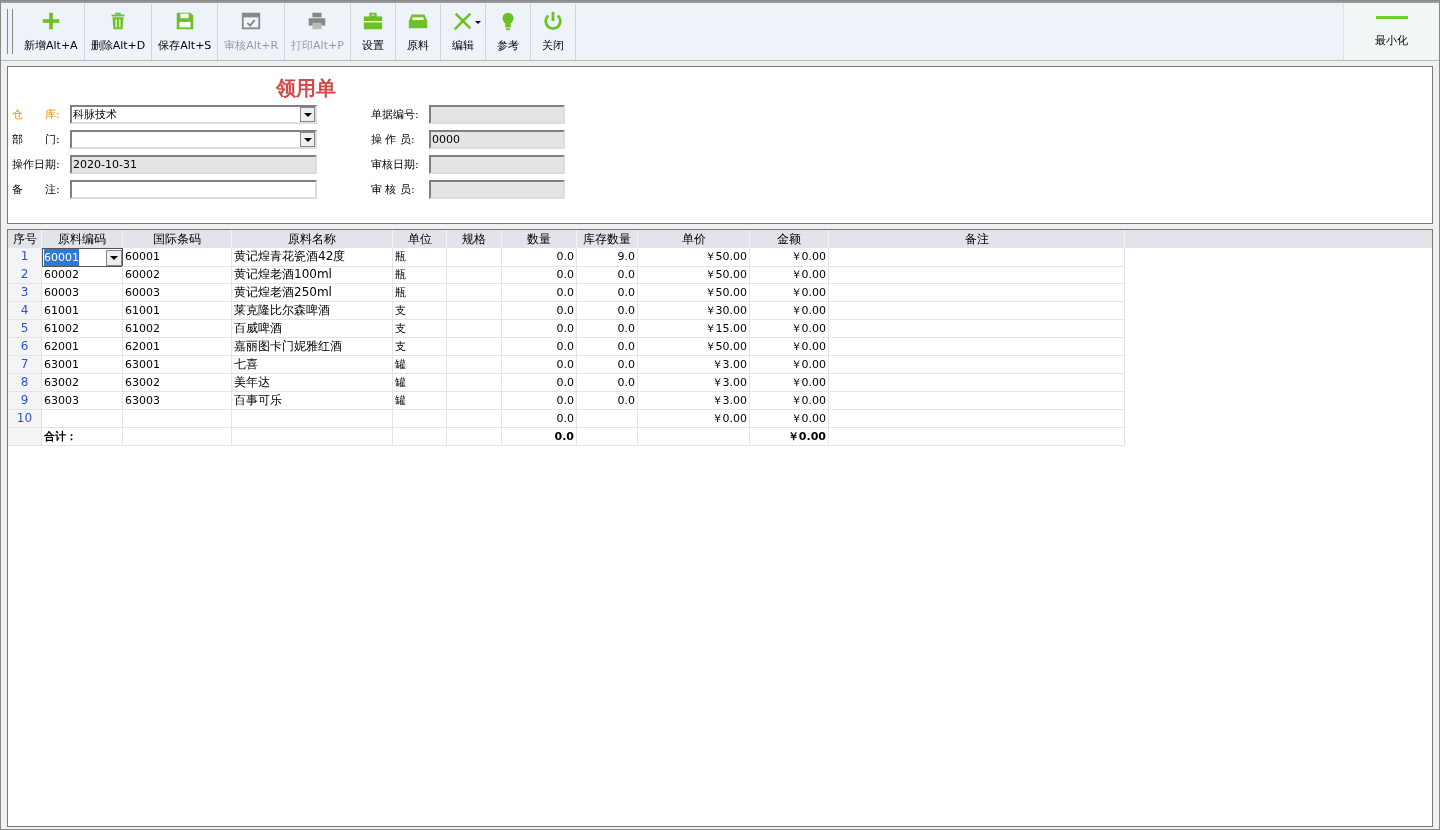  I want to click on row-number: 4, so click(25, 311).